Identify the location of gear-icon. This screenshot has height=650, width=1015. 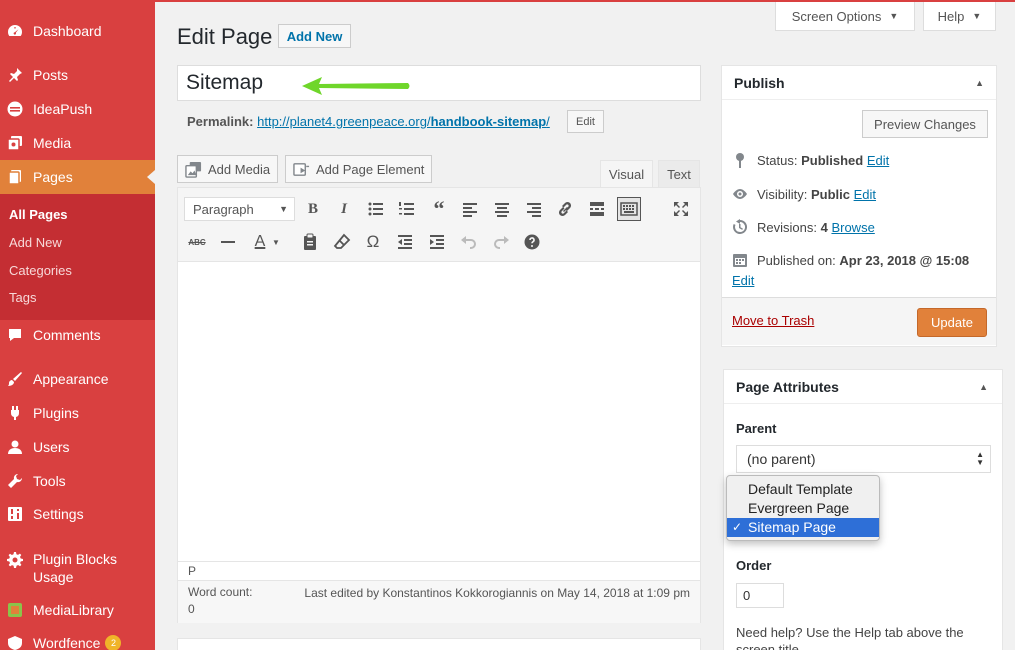
(15, 560).